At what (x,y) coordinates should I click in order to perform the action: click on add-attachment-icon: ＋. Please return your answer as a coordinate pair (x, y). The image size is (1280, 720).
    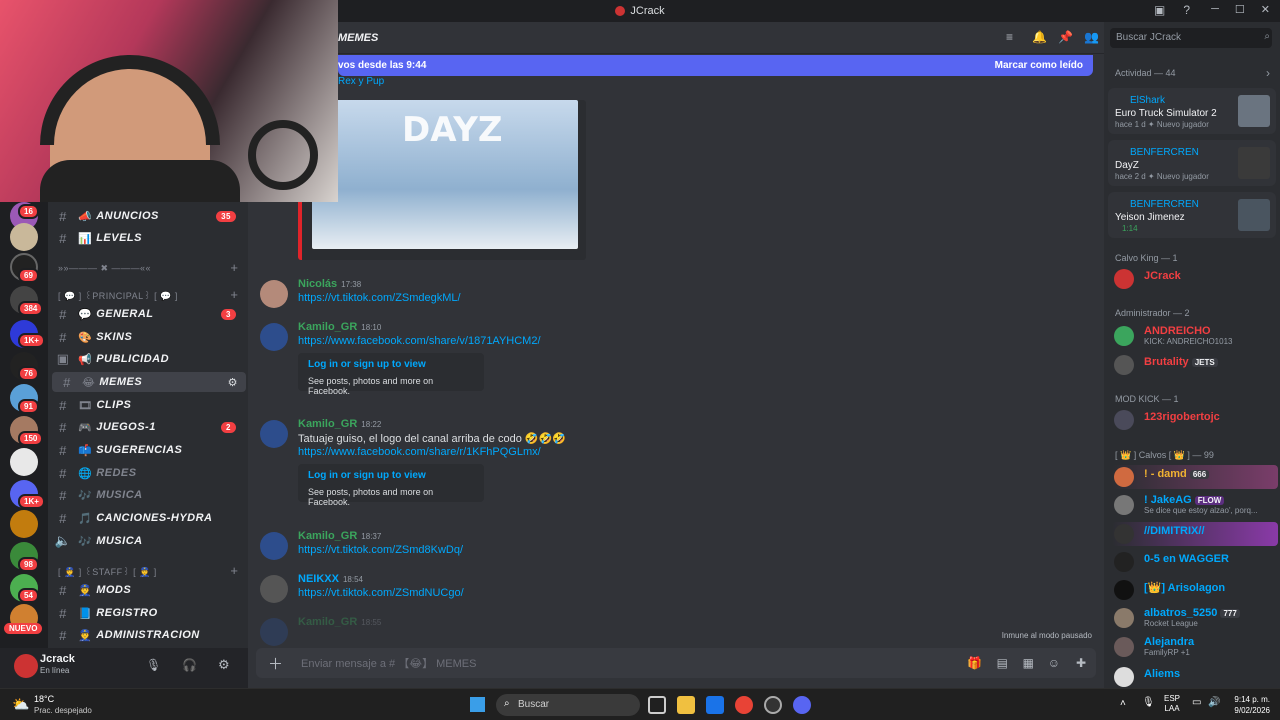
    Looking at the image, I should click on (275, 663).